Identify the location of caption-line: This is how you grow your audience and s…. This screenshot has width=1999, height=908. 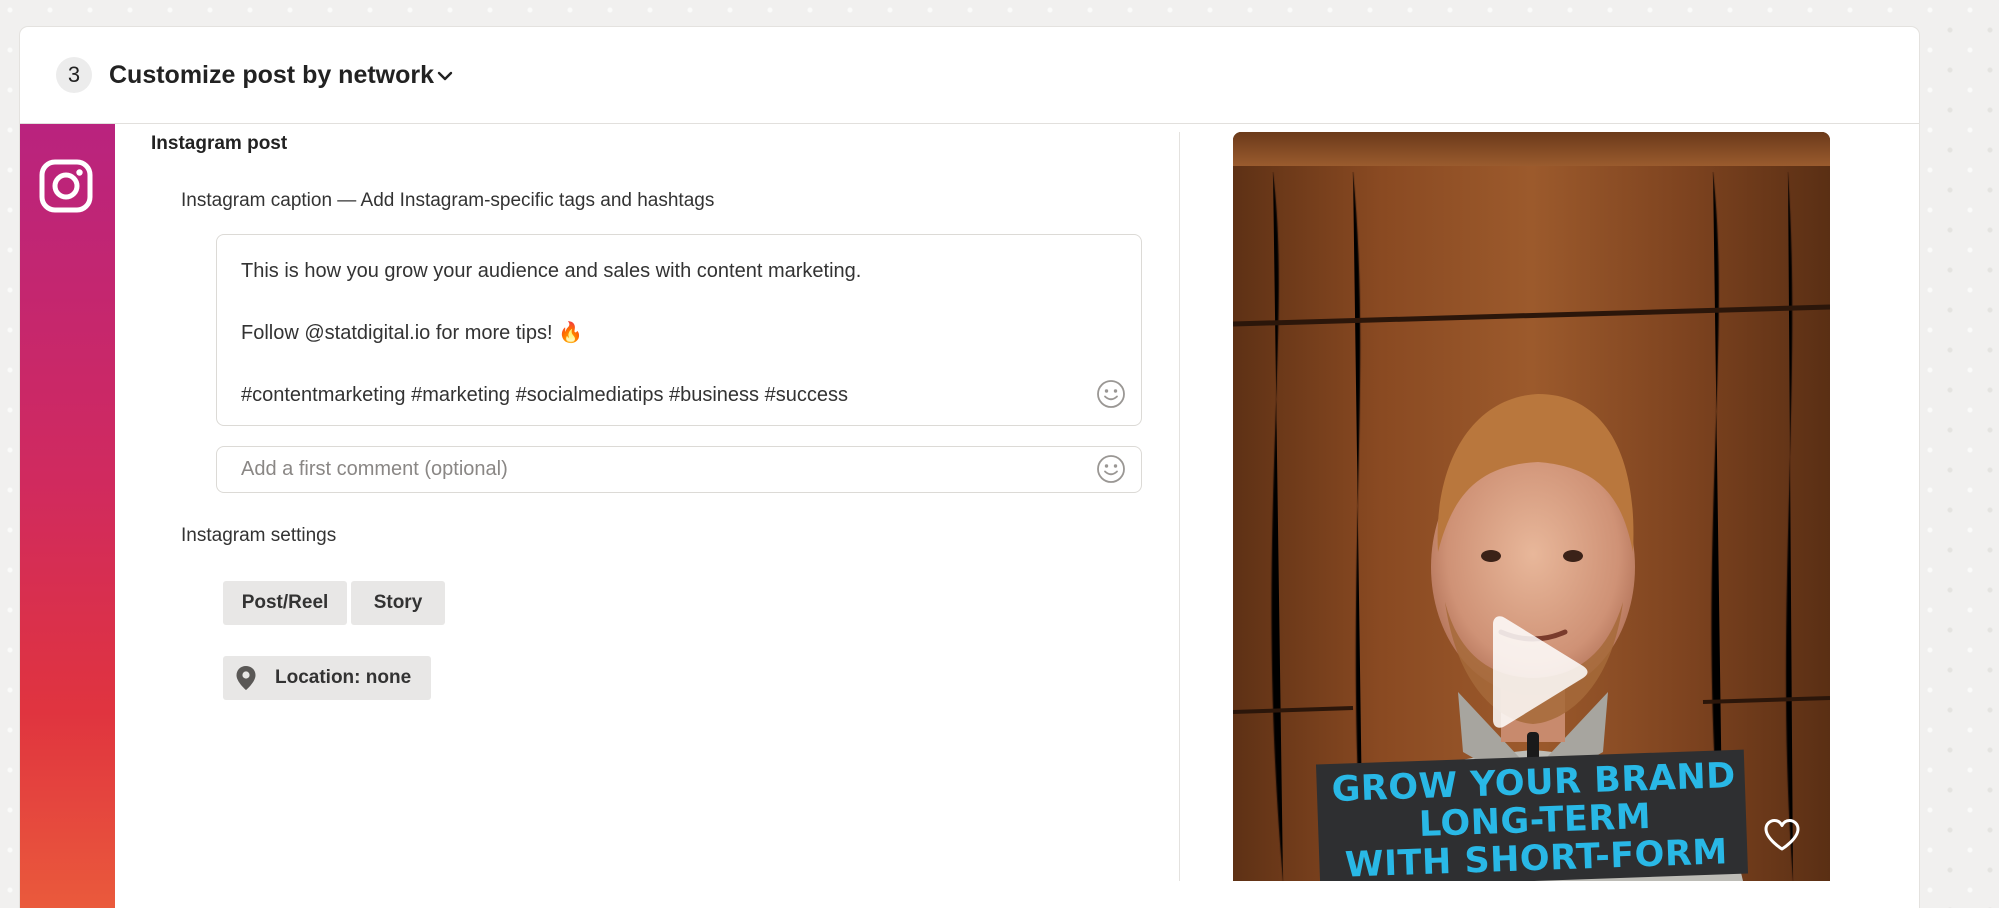
(551, 271).